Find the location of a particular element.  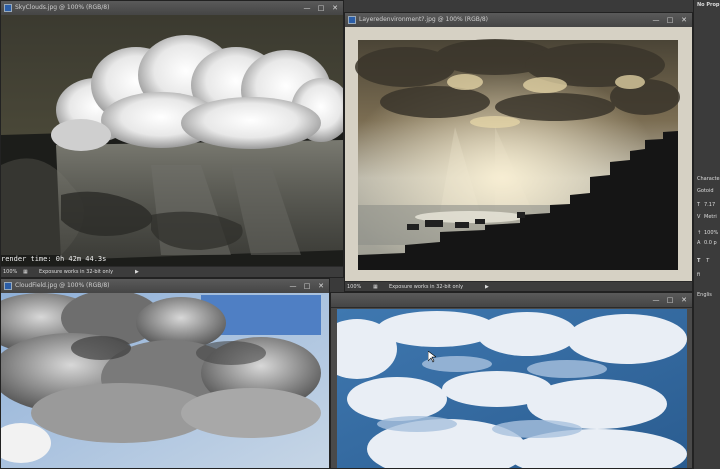

character-panel-label: Characte is located at coordinates (708, 179).